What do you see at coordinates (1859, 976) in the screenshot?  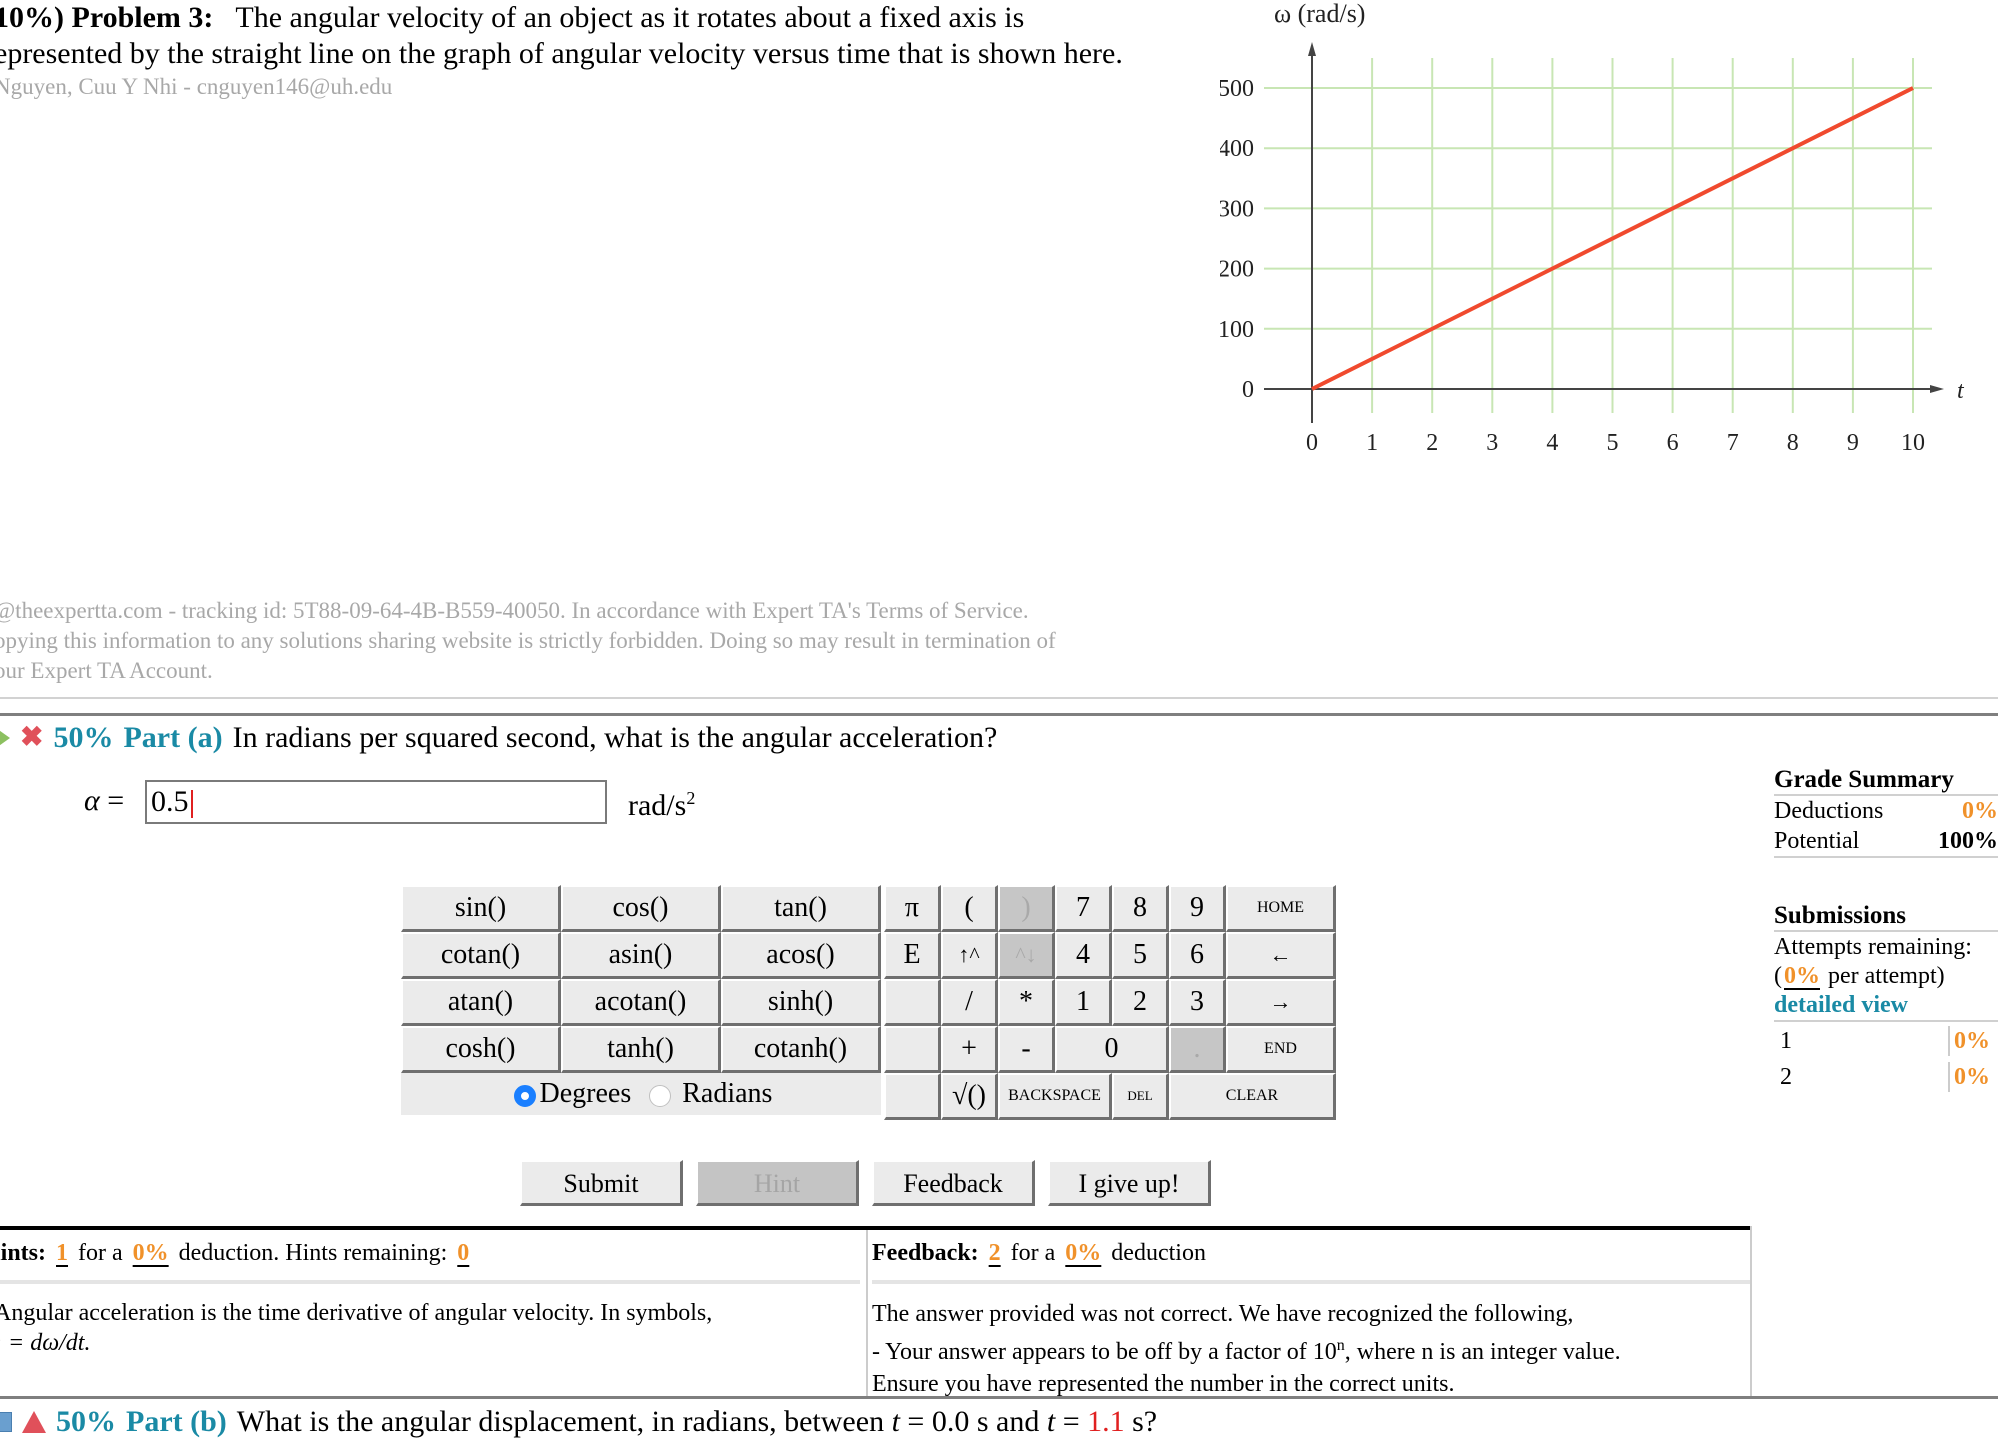 I see `per-attempt: (0% per attempt)` at bounding box center [1859, 976].